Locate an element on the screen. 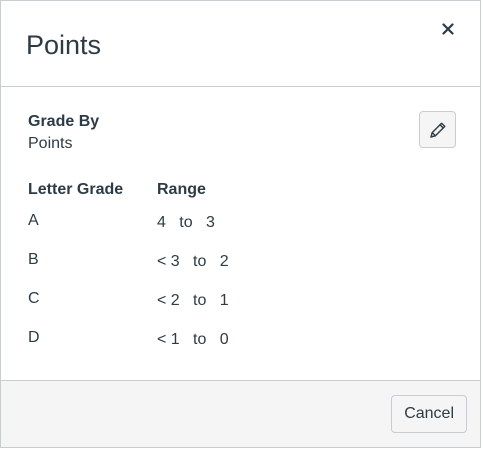  range-from: < 2 is located at coordinates (168, 300).